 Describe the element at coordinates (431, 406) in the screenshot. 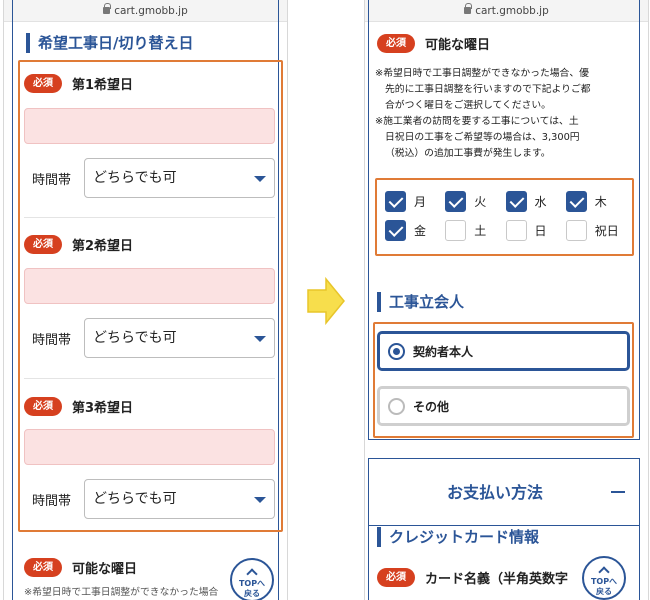

I see `radio-label: その他` at that location.